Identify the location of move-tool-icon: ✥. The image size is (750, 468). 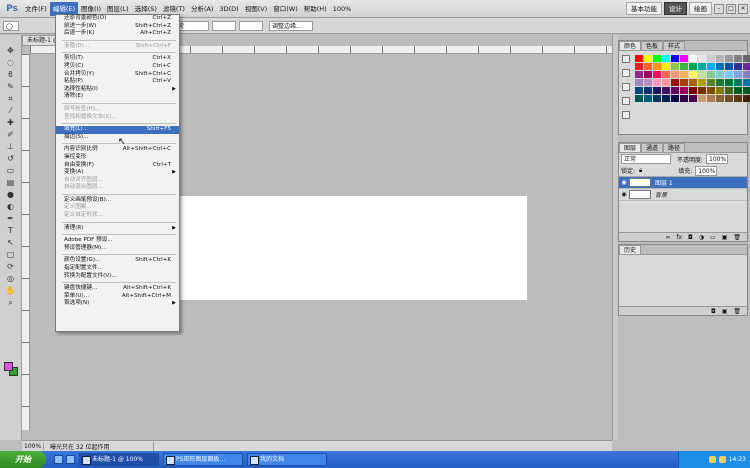
(11, 50).